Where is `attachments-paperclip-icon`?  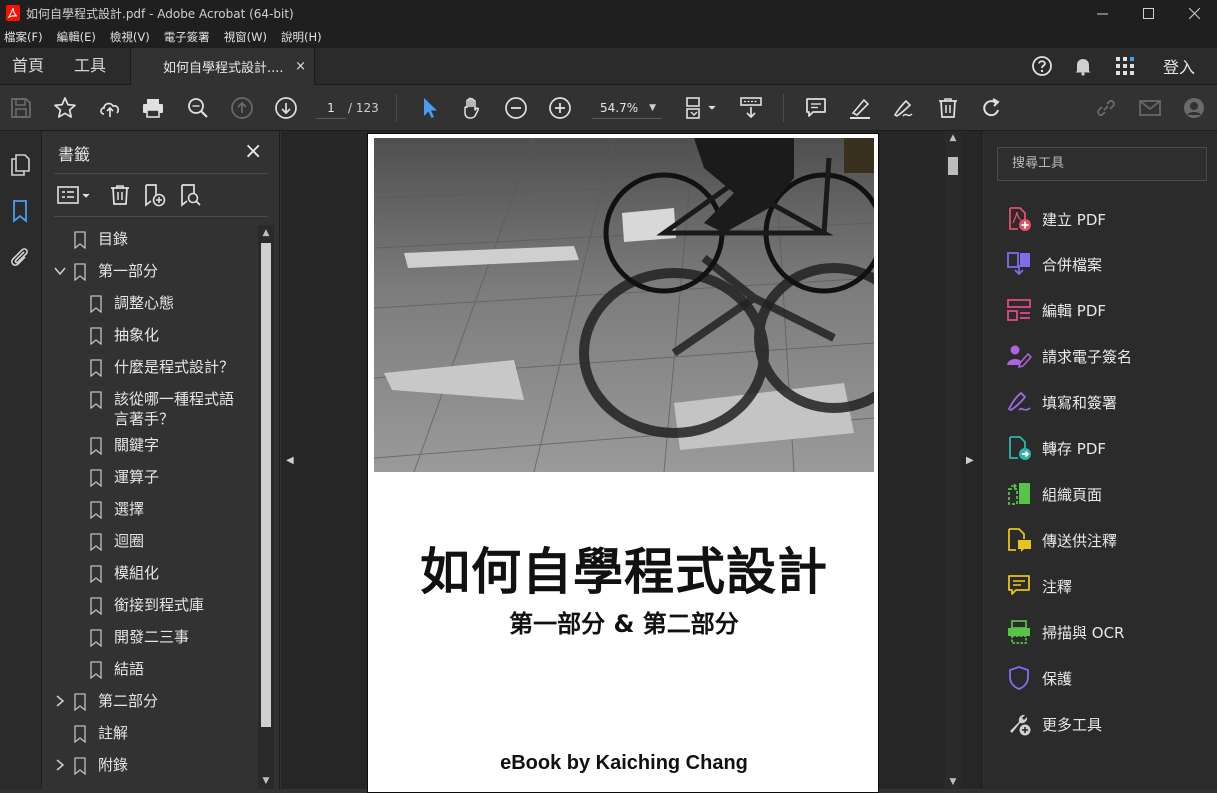 attachments-paperclip-icon is located at coordinates (20, 257).